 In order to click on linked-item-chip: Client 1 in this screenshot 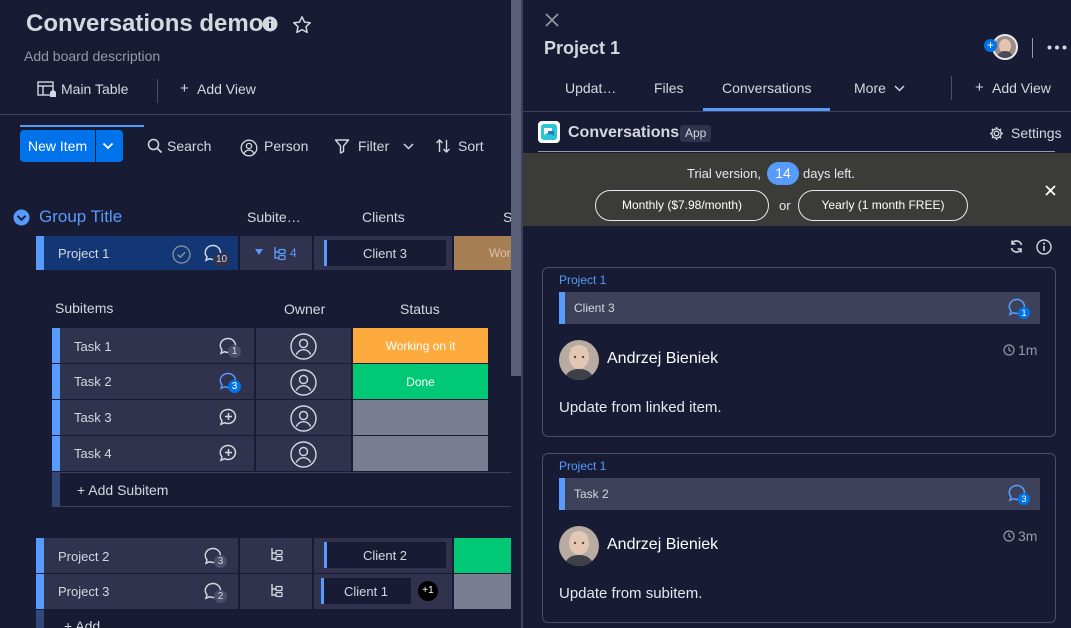, I will do `click(366, 591)`.